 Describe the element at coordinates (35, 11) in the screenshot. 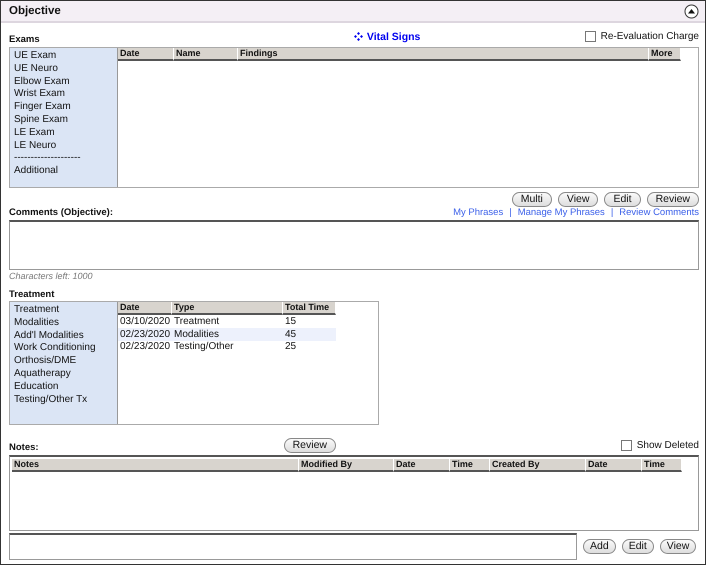

I see `panel-title: Objective` at that location.